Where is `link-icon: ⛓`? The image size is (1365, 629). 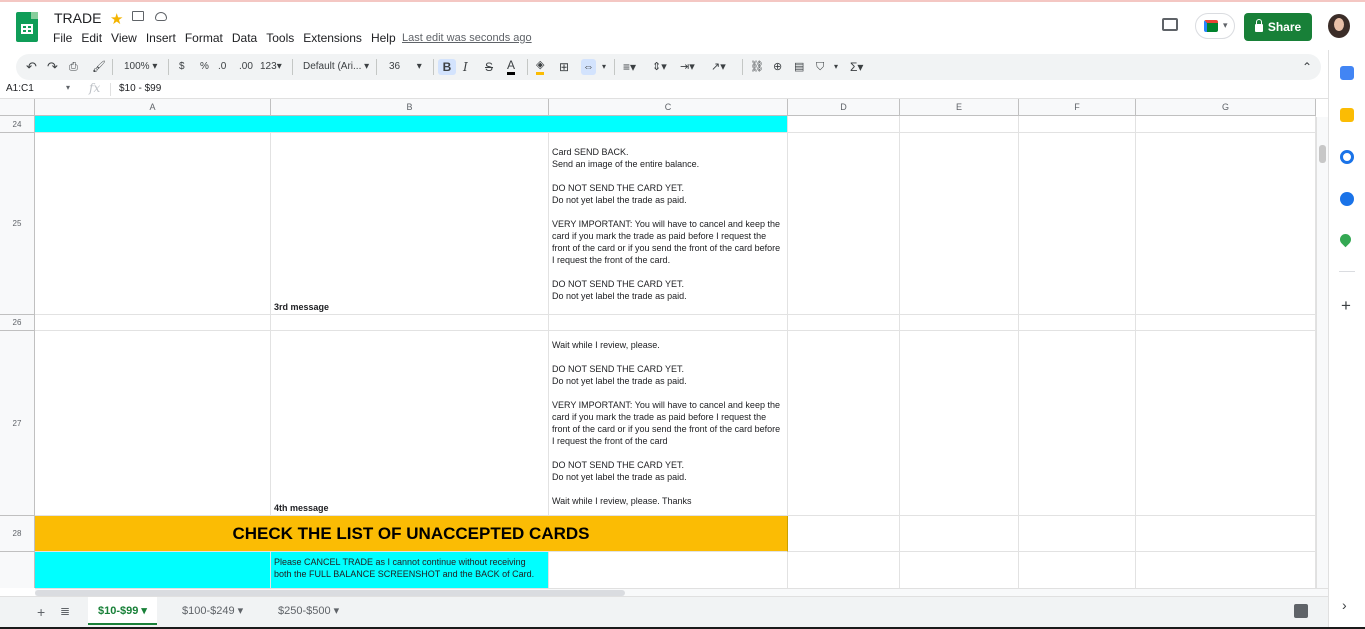
link-icon: ⛓ is located at coordinates (757, 67).